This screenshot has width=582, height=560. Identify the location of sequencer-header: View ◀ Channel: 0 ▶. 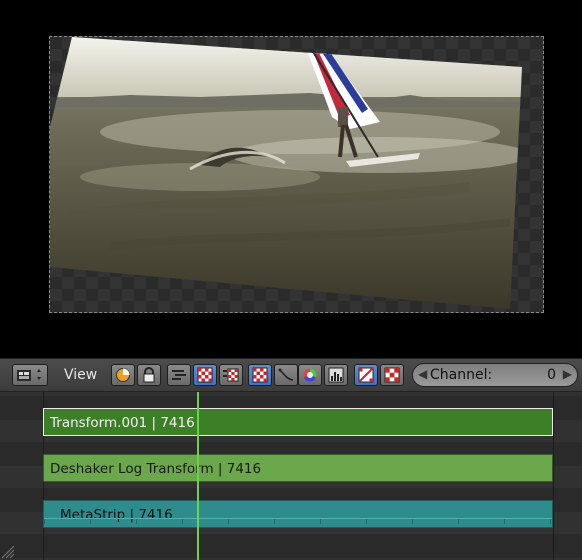
(291, 375).